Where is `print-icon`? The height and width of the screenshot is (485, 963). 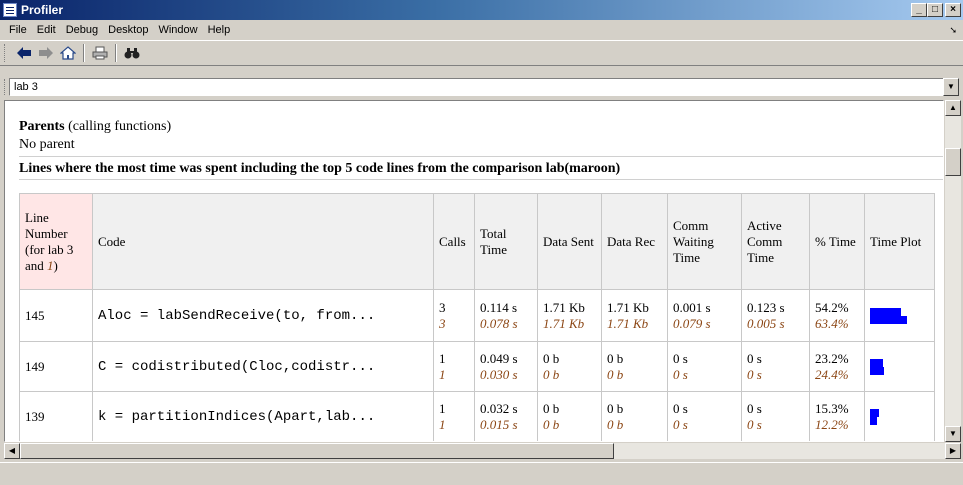
print-icon is located at coordinates (100, 53).